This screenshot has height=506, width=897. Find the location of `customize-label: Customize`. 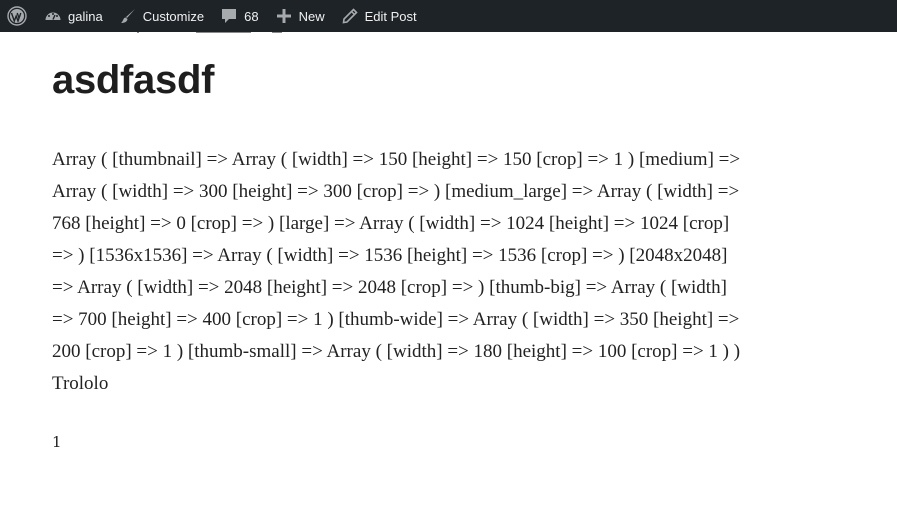

customize-label: Customize is located at coordinates (173, 16).